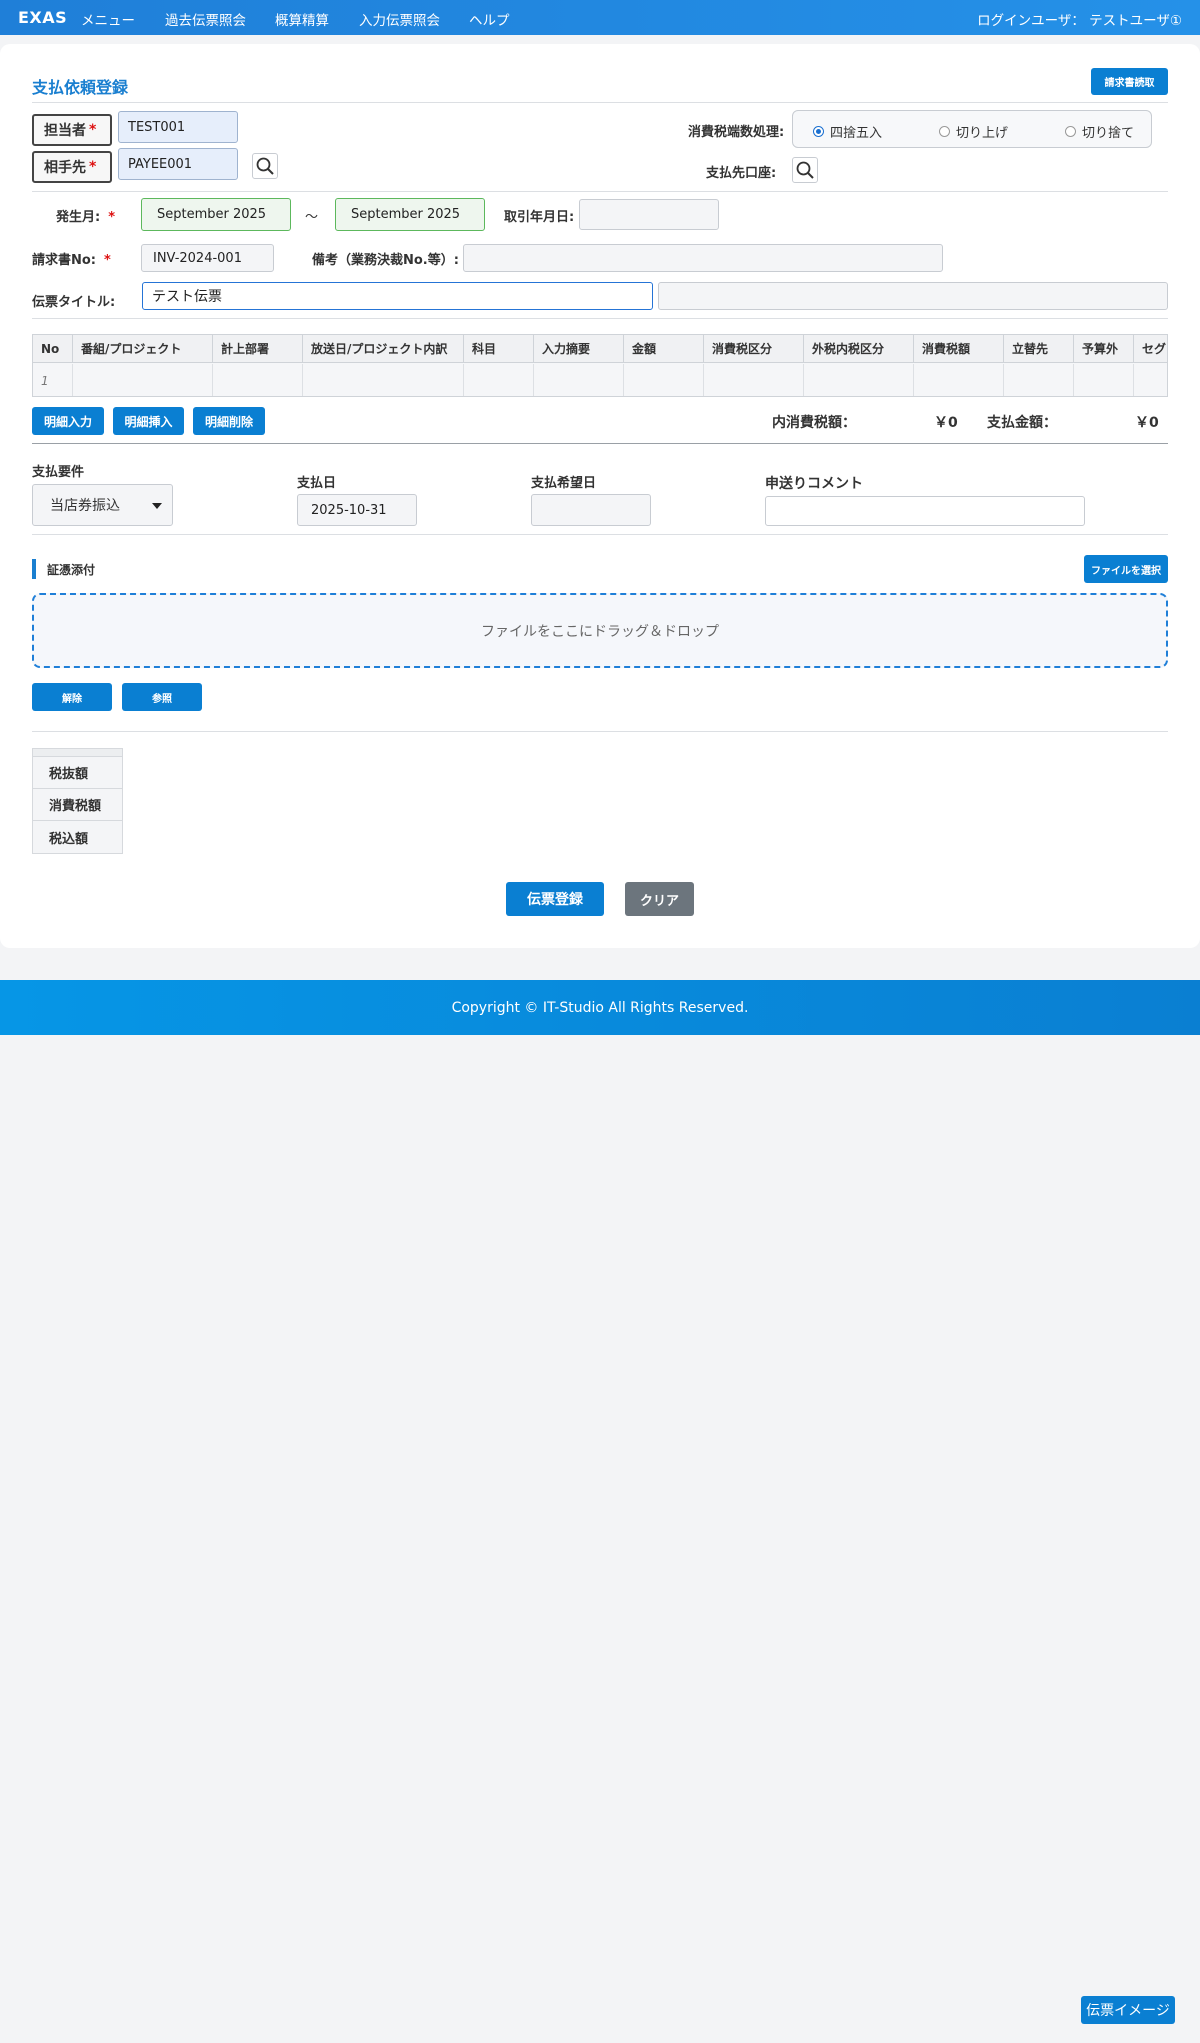 This screenshot has width=1200, height=2043. Describe the element at coordinates (77, 837) in the screenshot. I see `summary-row-total: 税込額` at that location.